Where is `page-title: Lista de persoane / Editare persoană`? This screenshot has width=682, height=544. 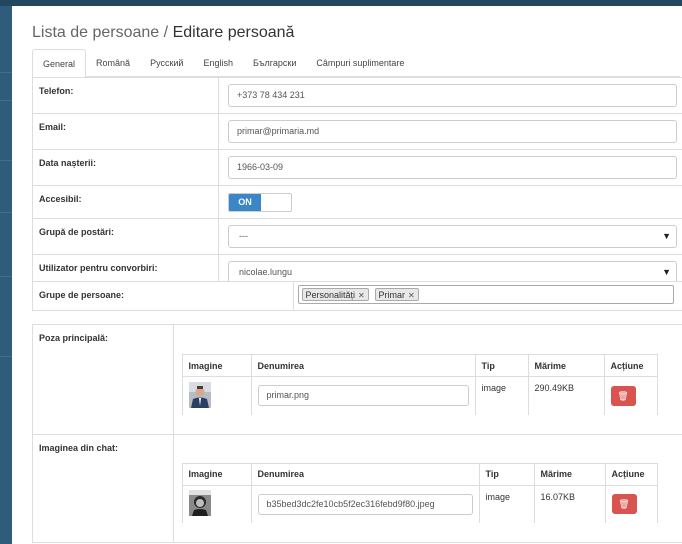
page-title: Lista de persoane / Editare persoană is located at coordinates (163, 33).